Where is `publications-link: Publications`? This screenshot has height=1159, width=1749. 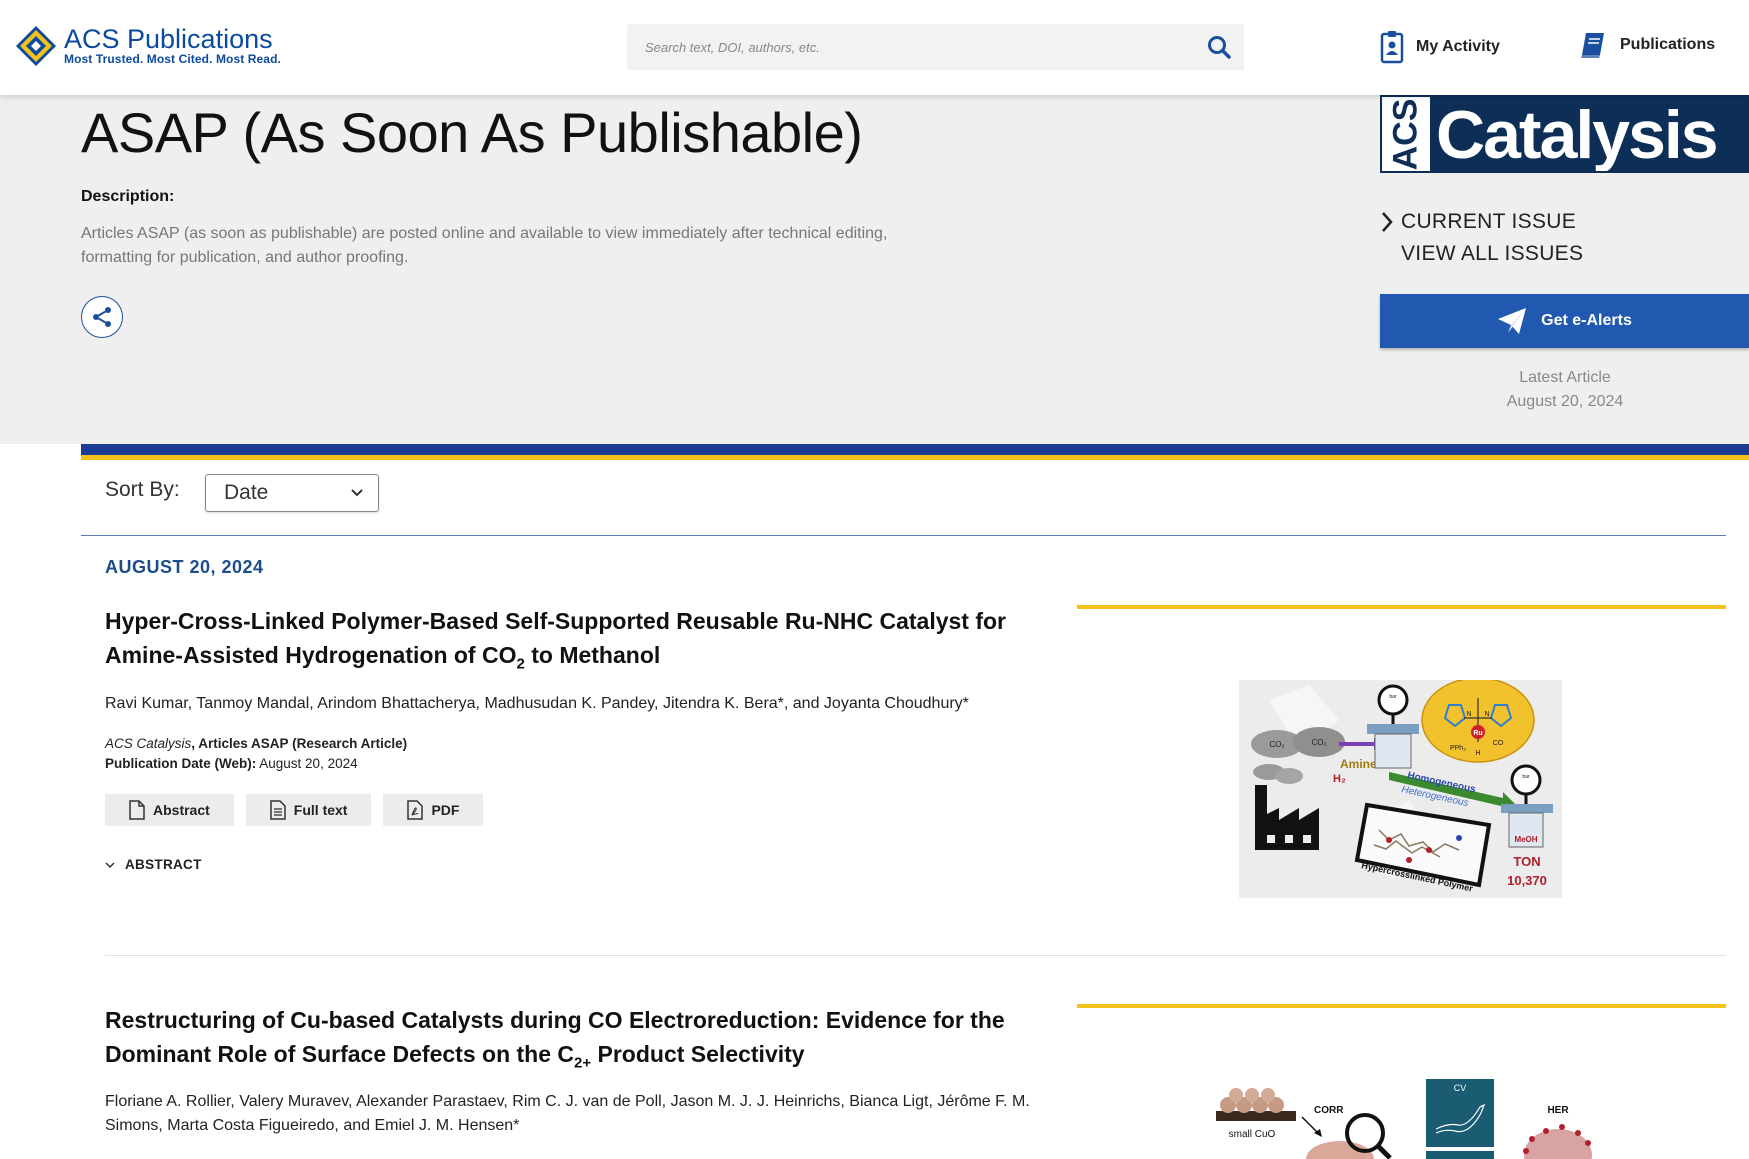 publications-link: Publications is located at coordinates (1646, 45).